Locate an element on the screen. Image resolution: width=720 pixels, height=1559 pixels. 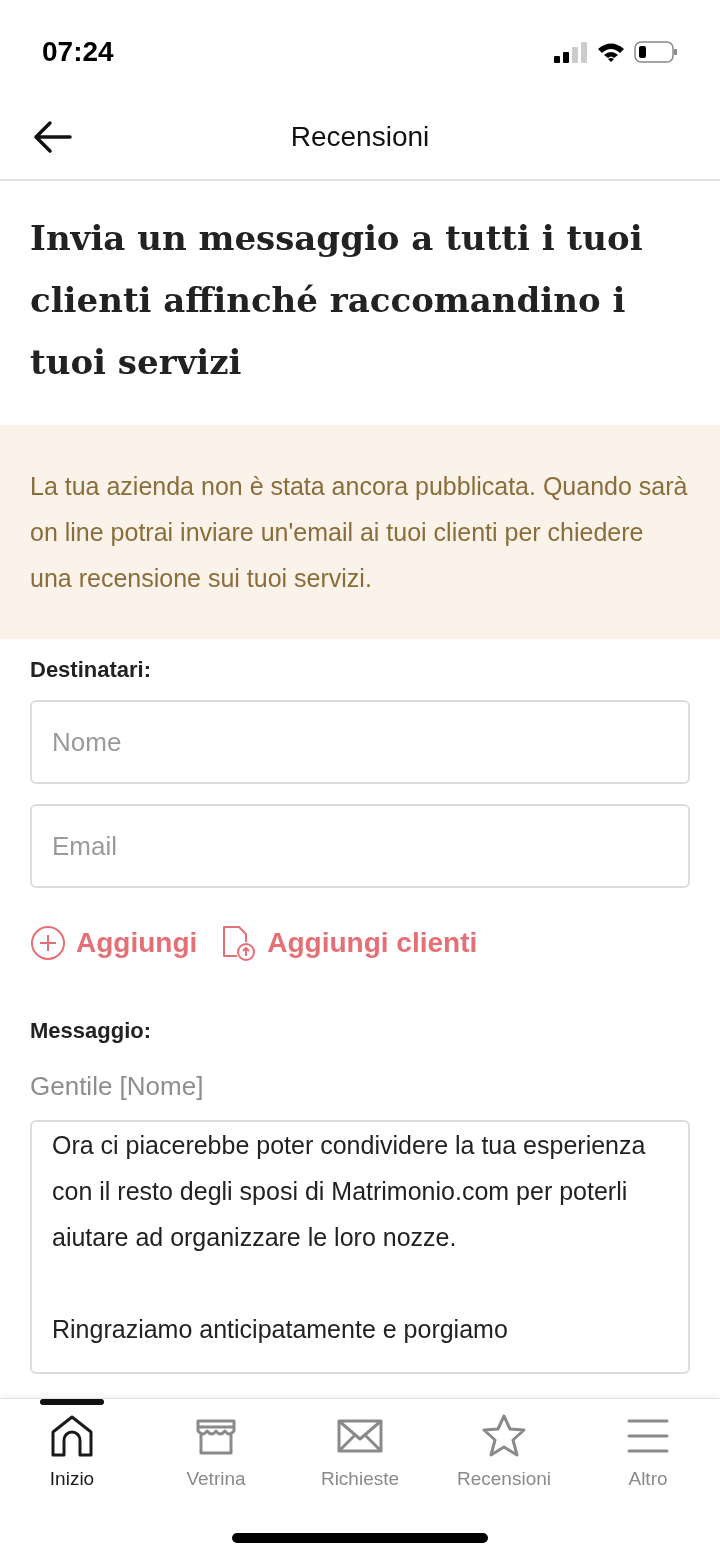
message-label: Messaggio: is located at coordinates (91, 1031).